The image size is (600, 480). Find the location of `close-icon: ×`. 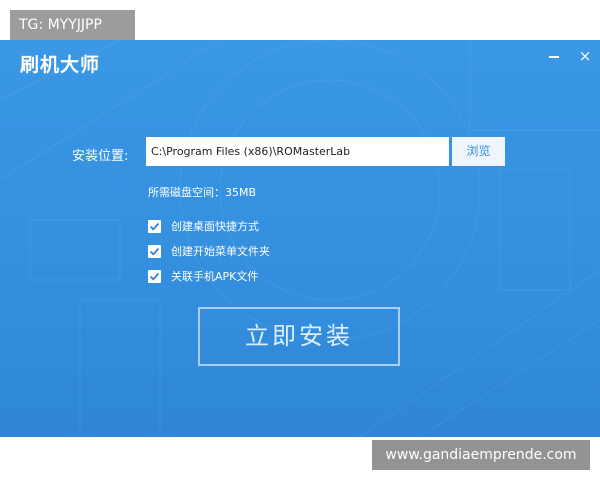

close-icon: × is located at coordinates (585, 56).